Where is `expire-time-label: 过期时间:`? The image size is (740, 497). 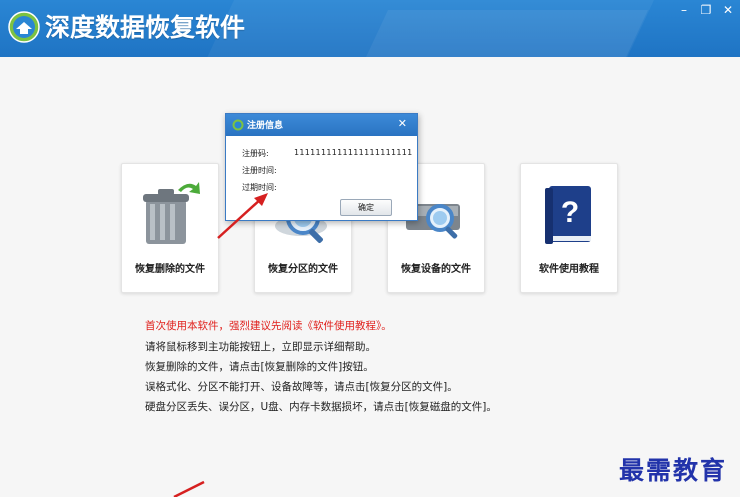 expire-time-label: 过期时间: is located at coordinates (259, 187).